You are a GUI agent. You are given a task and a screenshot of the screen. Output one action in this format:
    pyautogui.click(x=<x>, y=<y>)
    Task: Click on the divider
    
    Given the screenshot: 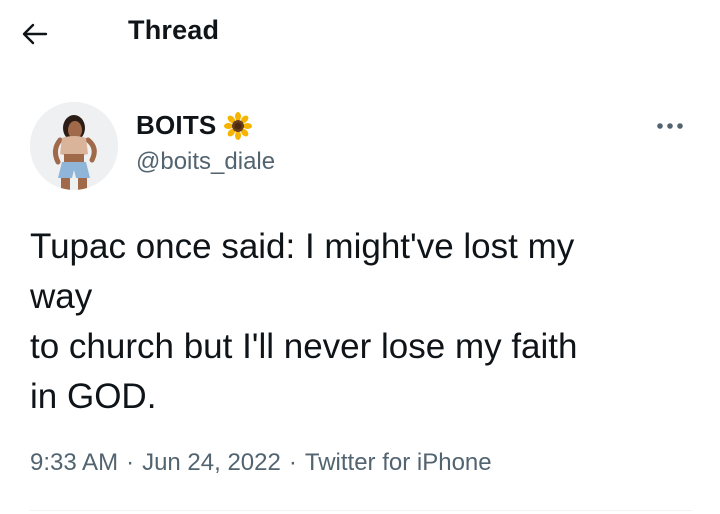 What is the action you would take?
    pyautogui.click(x=361, y=510)
    